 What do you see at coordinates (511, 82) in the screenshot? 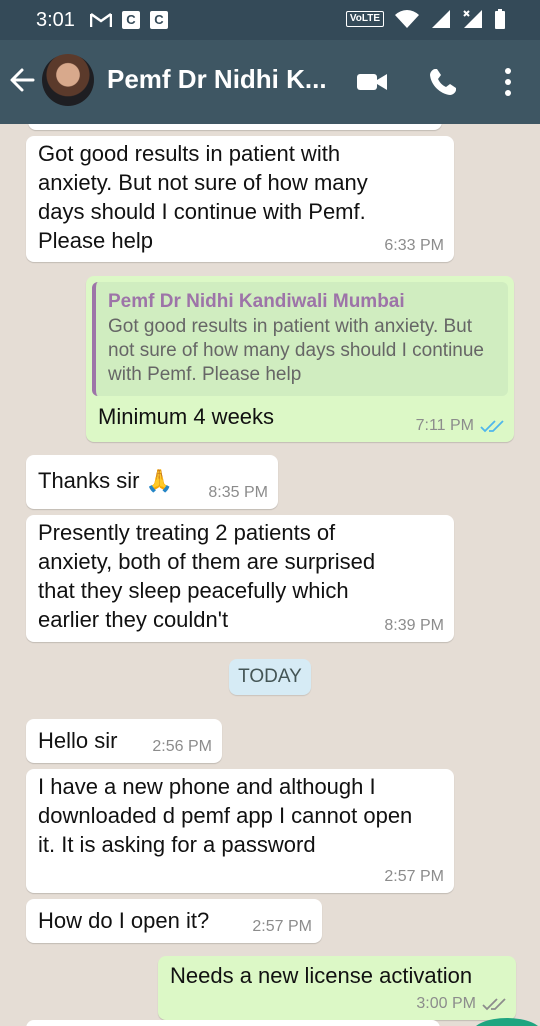
I see `more-options-icon` at bounding box center [511, 82].